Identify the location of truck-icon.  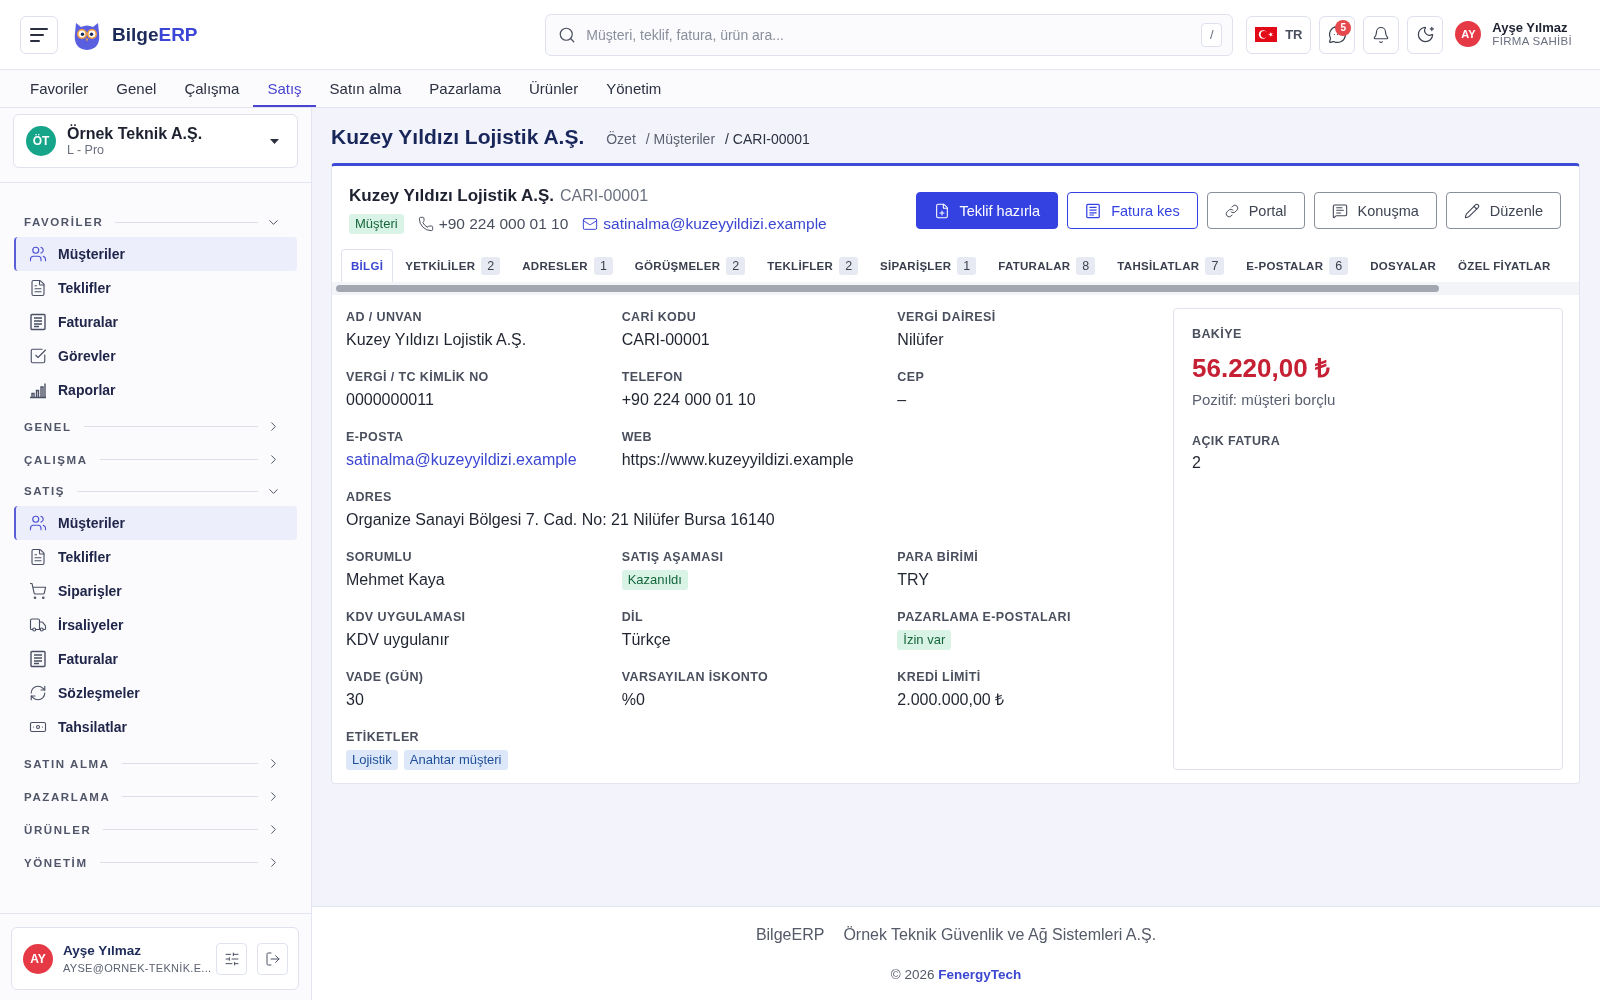
(38, 625).